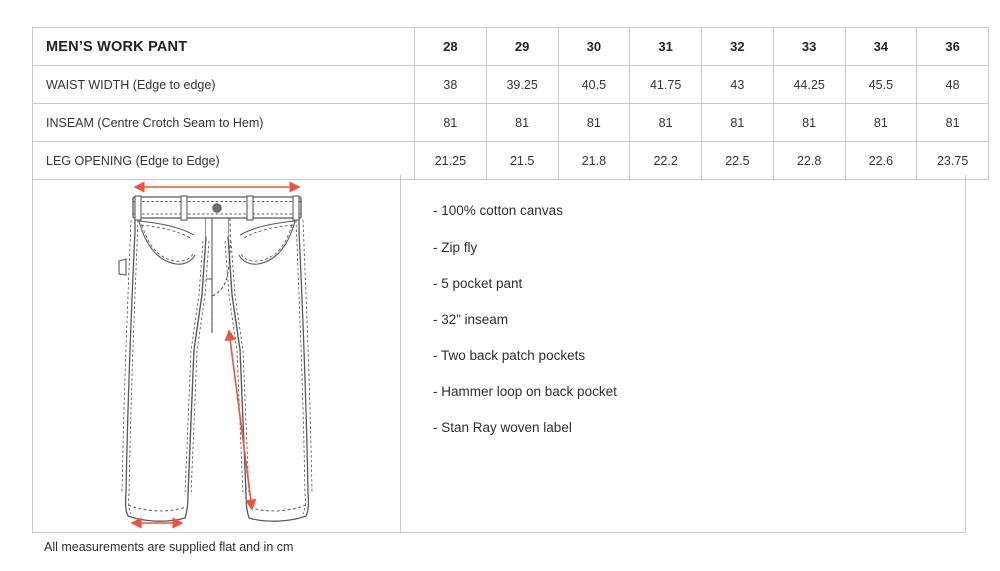  What do you see at coordinates (881, 160) in the screenshot?
I see `measurement-value: 22.6` at bounding box center [881, 160].